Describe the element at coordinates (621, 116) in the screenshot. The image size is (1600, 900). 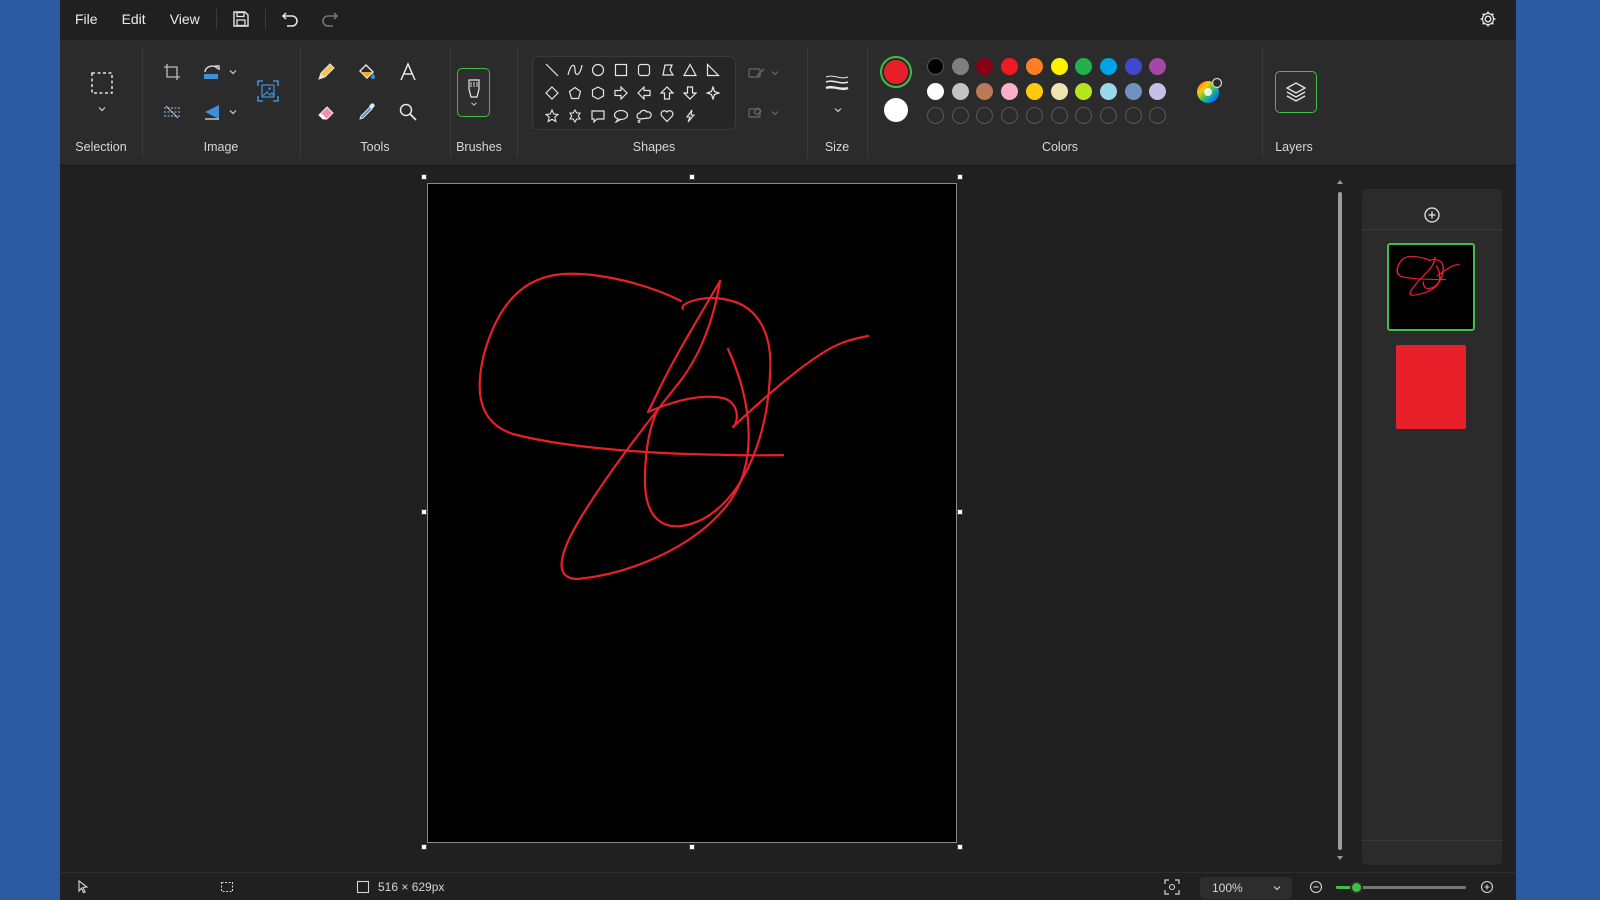
I see `oval-callout-shape-icon` at that location.